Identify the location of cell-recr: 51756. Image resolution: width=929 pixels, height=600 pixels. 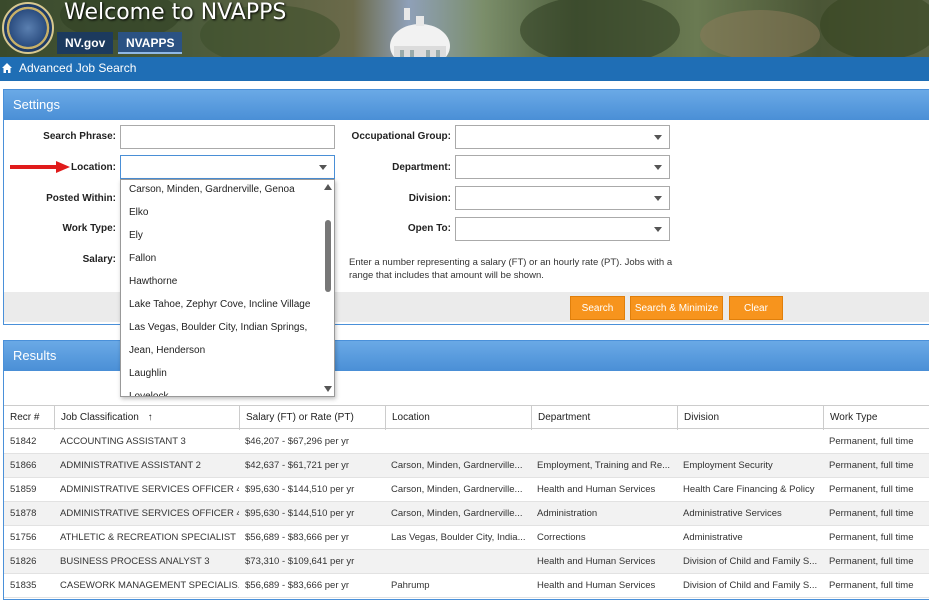
(23, 537).